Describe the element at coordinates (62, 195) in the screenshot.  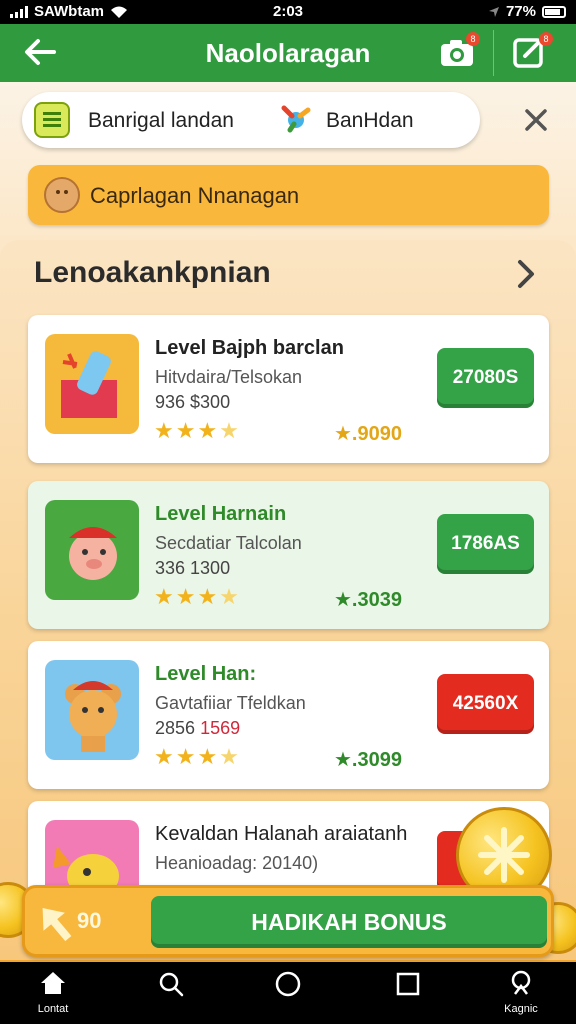
I see `smiley-icon` at that location.